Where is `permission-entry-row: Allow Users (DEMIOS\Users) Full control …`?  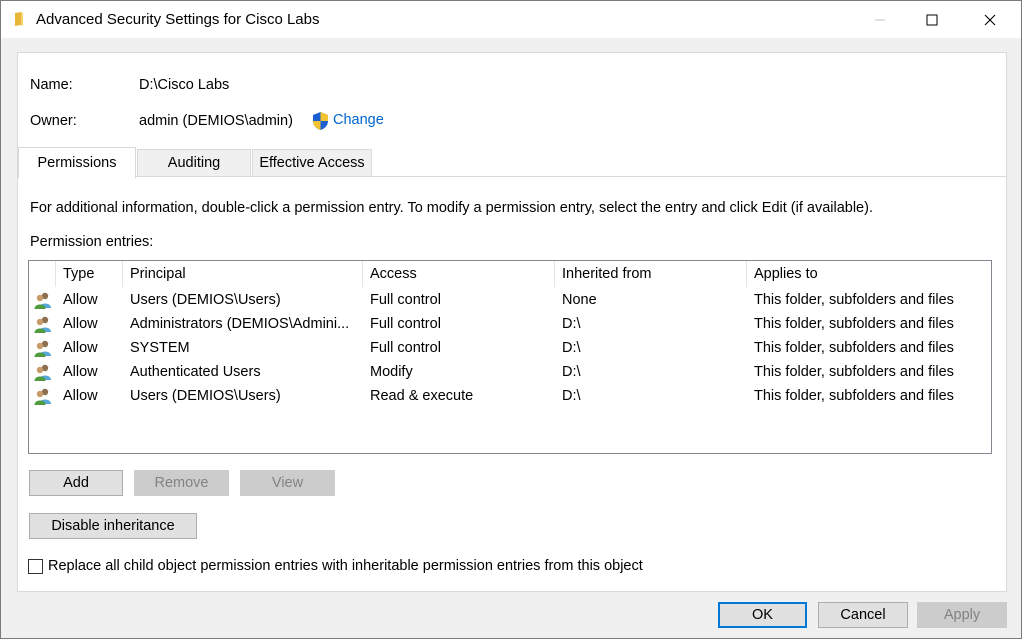 permission-entry-row: Allow Users (DEMIOS\Users) Full control … is located at coordinates (510, 300).